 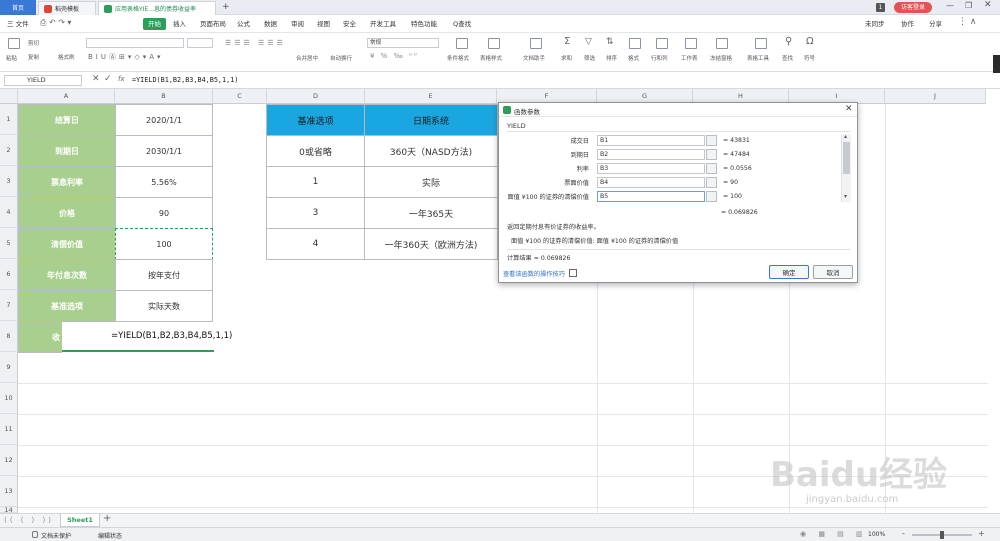 I want to click on table-header-basis: 基准选项, so click(x=315, y=120).